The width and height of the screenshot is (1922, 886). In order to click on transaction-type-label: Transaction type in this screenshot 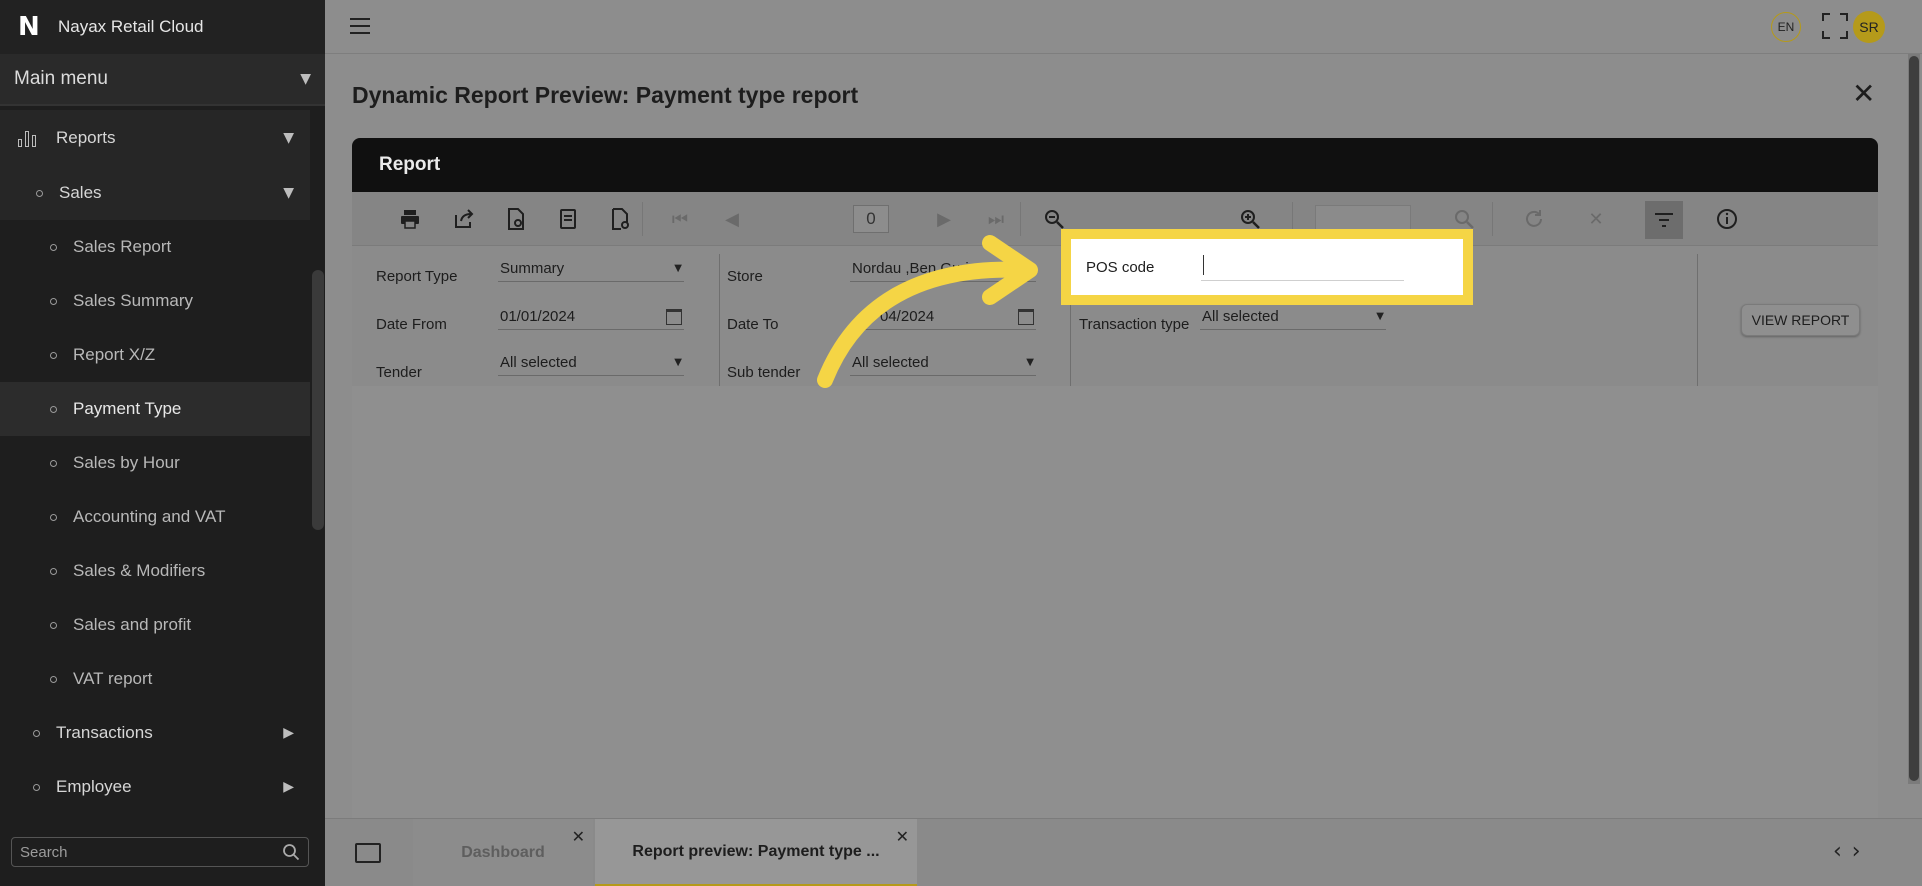, I will do `click(1134, 324)`.